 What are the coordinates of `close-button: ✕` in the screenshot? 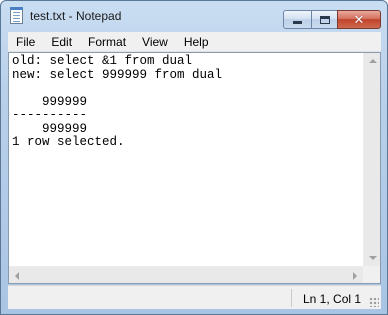 It's located at (359, 19).